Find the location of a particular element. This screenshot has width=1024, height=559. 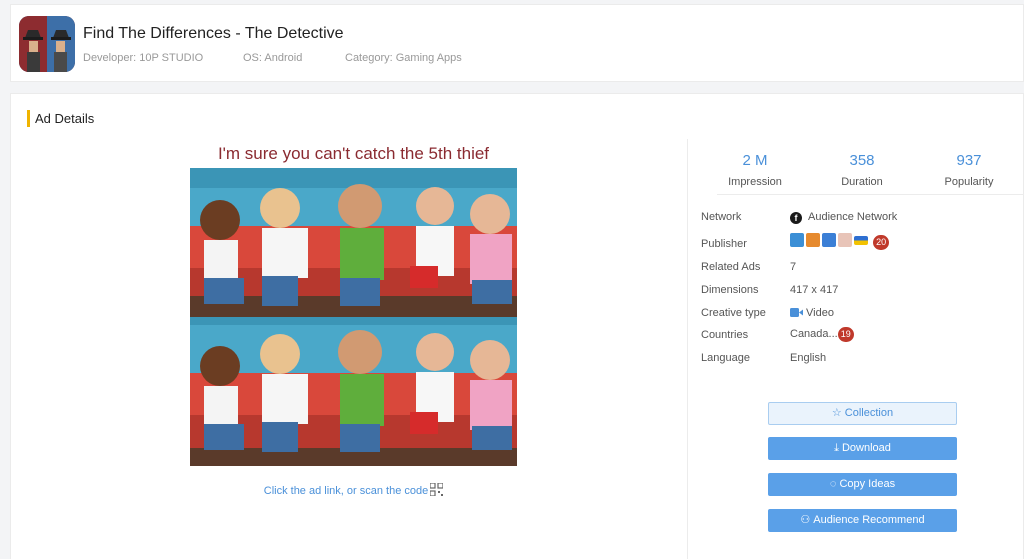

vertical-divider is located at coordinates (687, 349).